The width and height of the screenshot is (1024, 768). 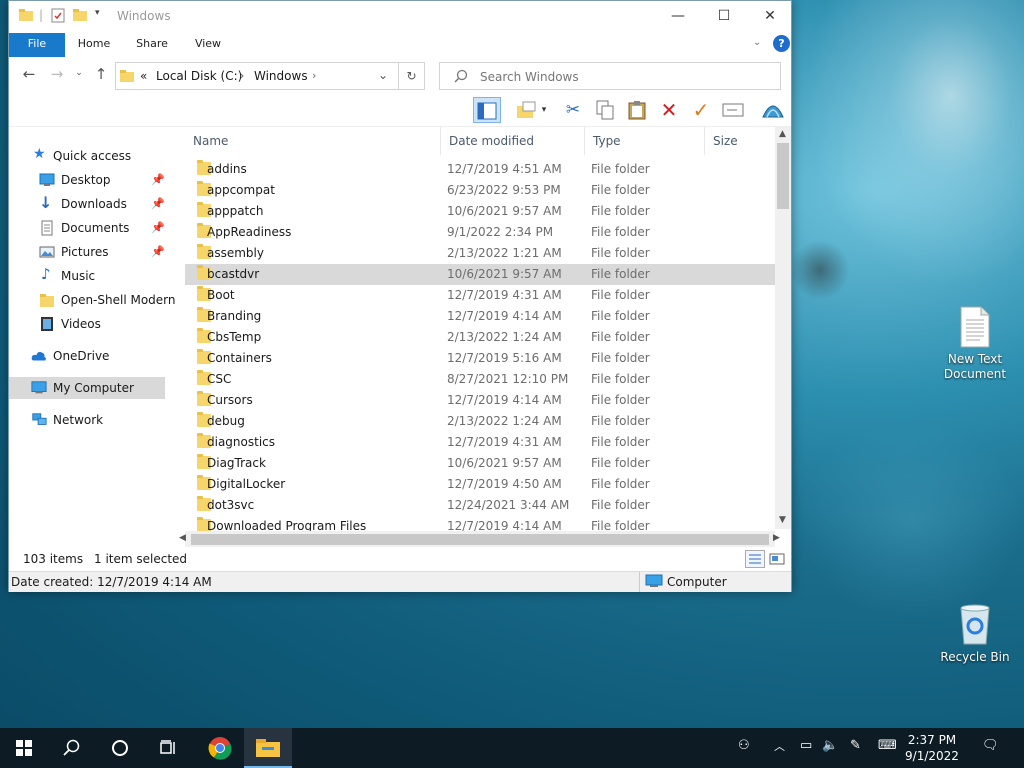 What do you see at coordinates (93, 156) in the screenshot?
I see `sidebar-item-quick-access: ★ Quick access` at bounding box center [93, 156].